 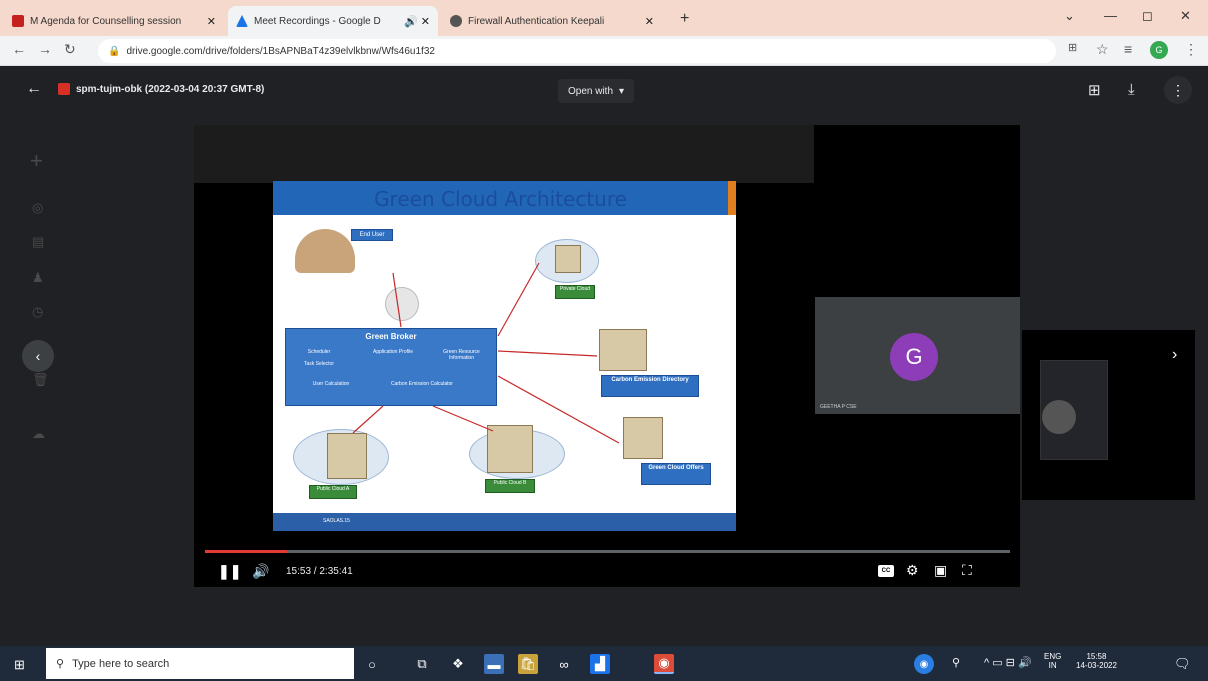 I want to click on tray-app-icon: ◉, so click(x=924, y=664).